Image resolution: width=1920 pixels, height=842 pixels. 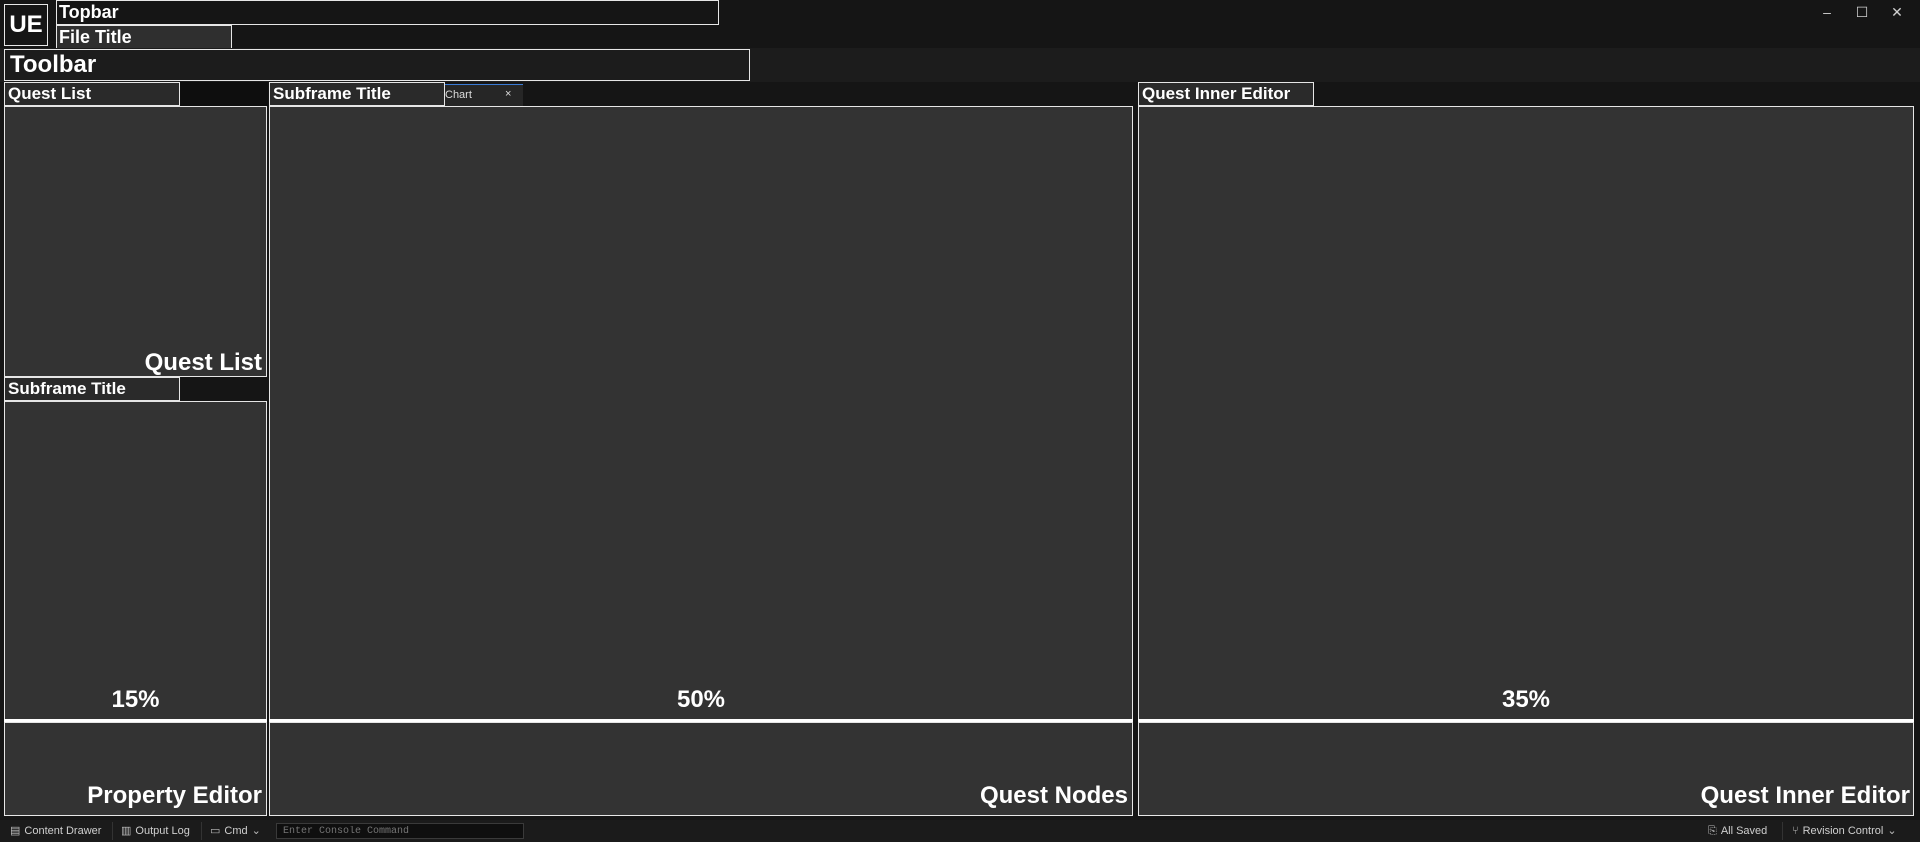 What do you see at coordinates (92, 389) in the screenshot?
I see `tab-property-editor: Subframe Title` at bounding box center [92, 389].